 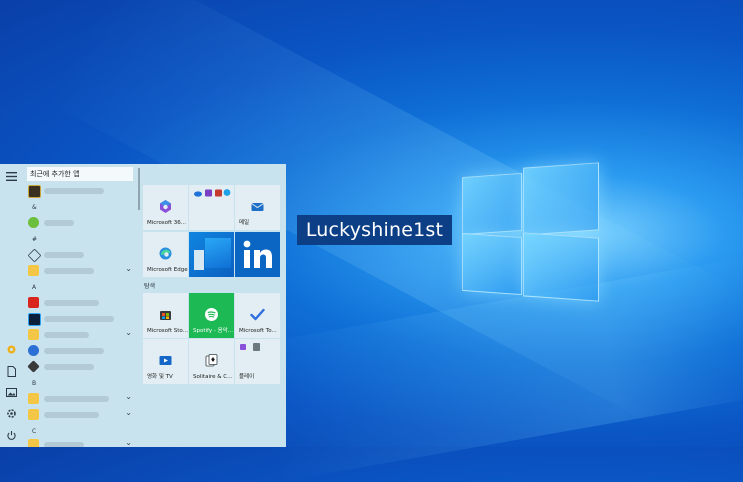 What do you see at coordinates (34, 319) in the screenshot?
I see `photoshop-icon` at bounding box center [34, 319].